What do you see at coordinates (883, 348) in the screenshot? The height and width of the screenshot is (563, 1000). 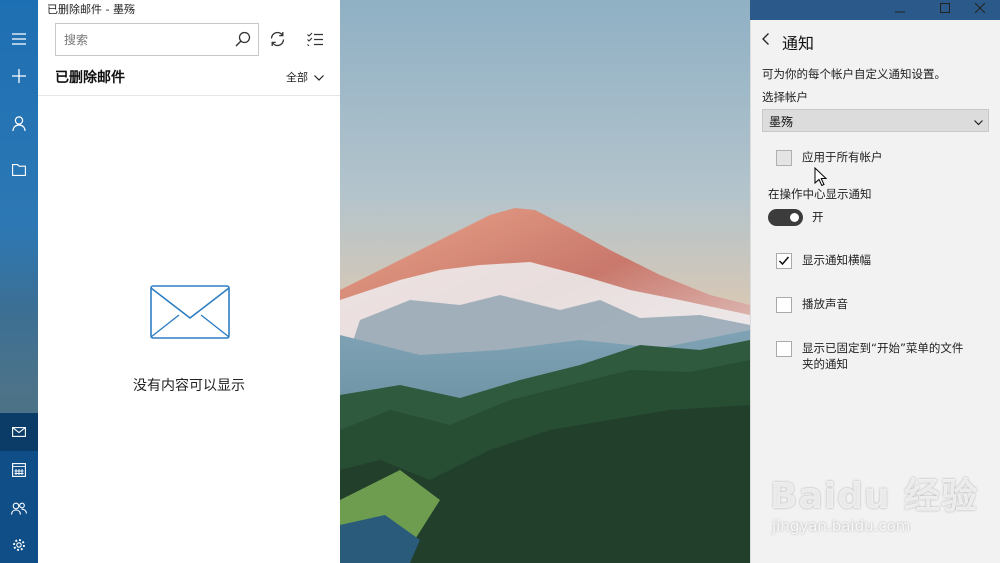 I see `pinned-folders-label-line1: 显示已固定到“开始”菜单的文件` at bounding box center [883, 348].